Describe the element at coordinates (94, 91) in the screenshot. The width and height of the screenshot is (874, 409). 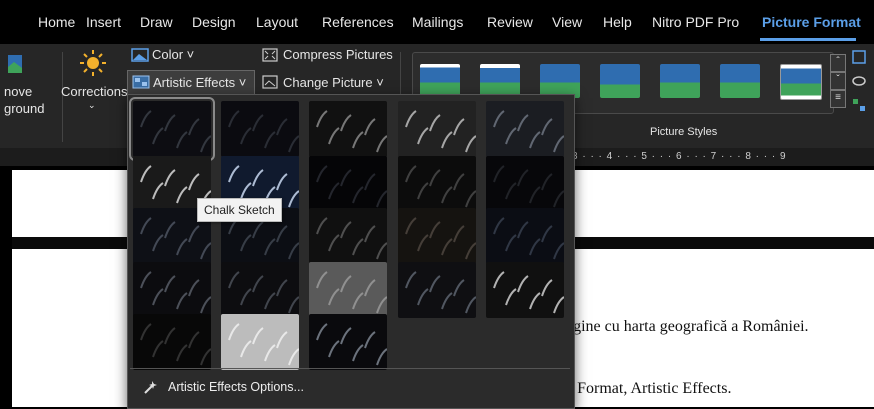
I see `corrections-button: Corrections` at that location.